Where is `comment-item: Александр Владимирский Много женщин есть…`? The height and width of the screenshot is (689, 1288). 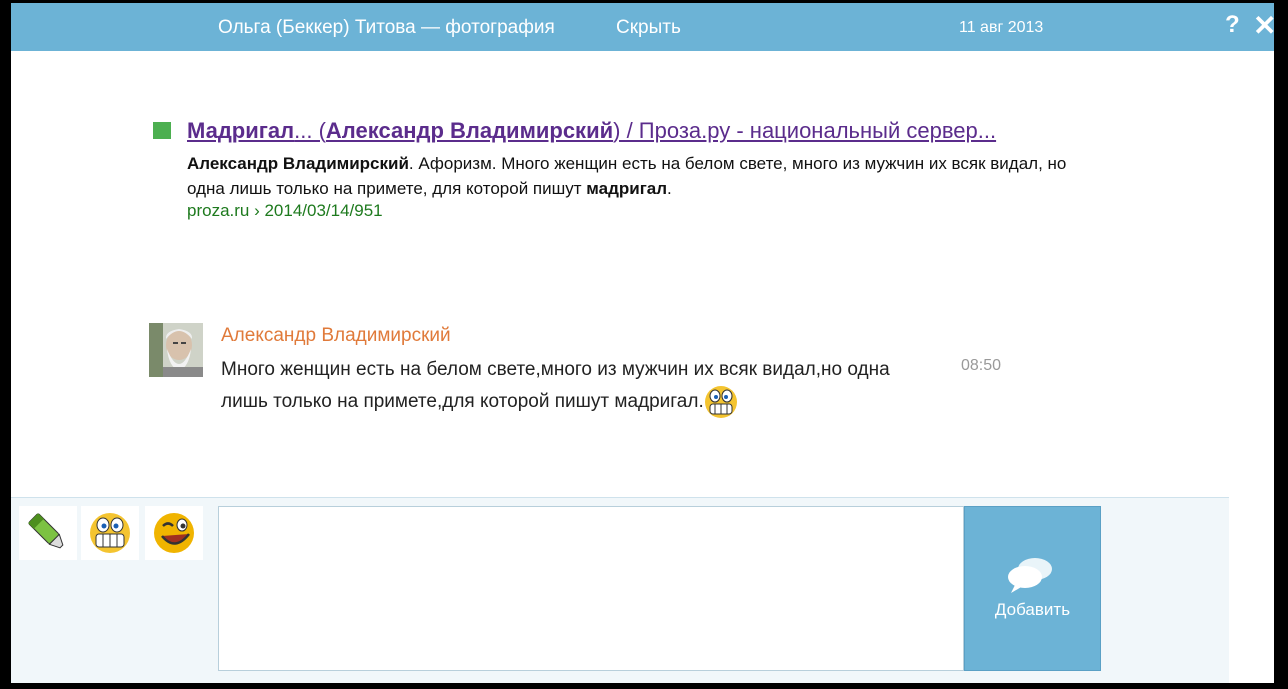 comment-item: Александр Владимирский Много женщин есть… is located at coordinates (589, 373).